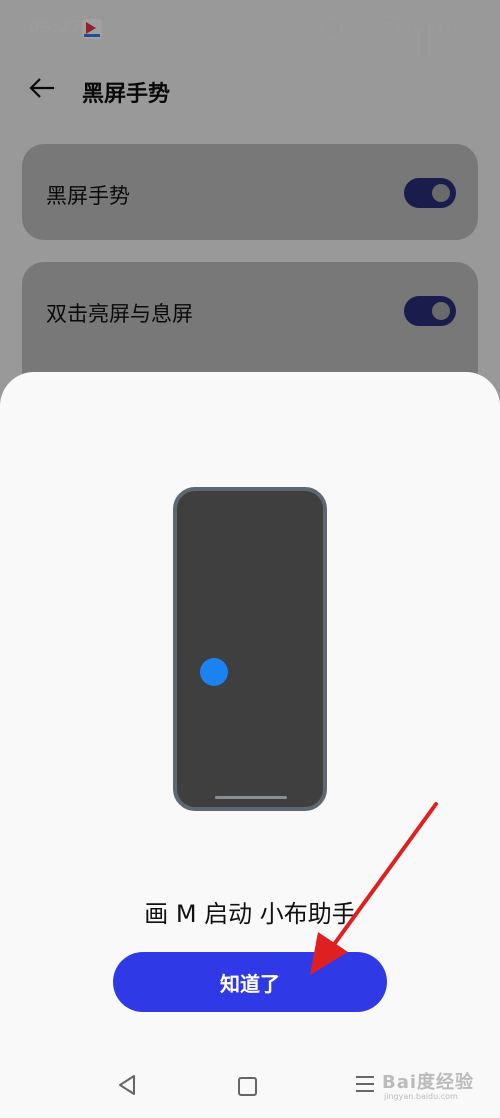 Image resolution: width=500 pixels, height=1118 pixels. What do you see at coordinates (247, 1086) in the screenshot?
I see `nav-home-icon` at bounding box center [247, 1086].